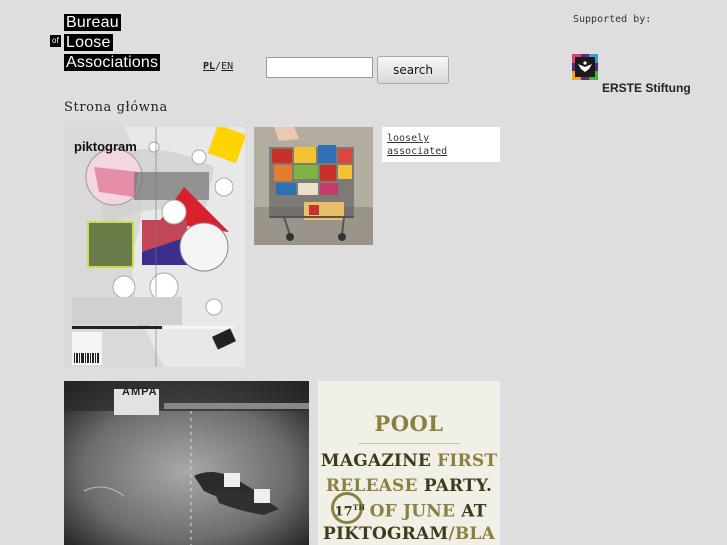 This screenshot has width=727, height=545. Describe the element at coordinates (409, 508) in the screenshot. I see `pool-line-3: 17TH OF JUNE AT` at that location.